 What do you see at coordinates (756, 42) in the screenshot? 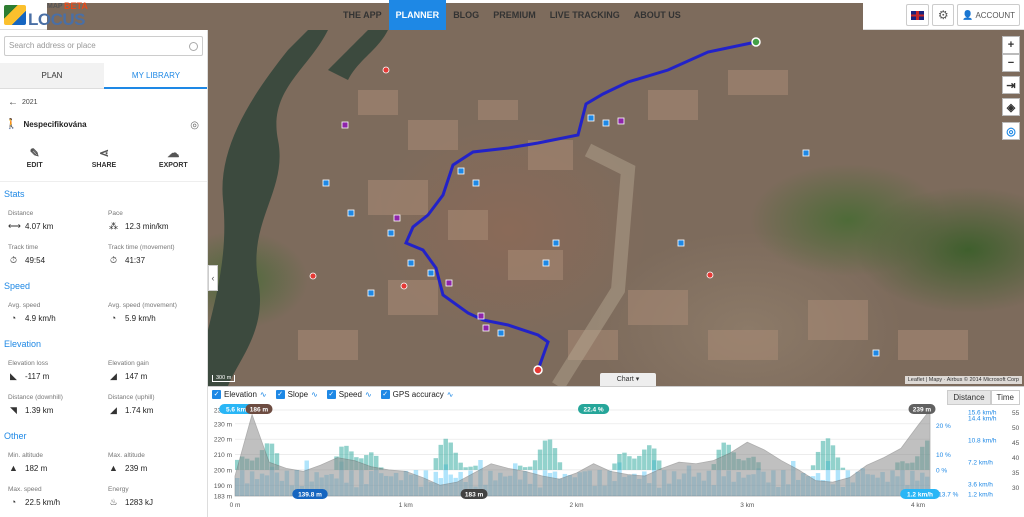
I see `route-start-icon` at bounding box center [756, 42].